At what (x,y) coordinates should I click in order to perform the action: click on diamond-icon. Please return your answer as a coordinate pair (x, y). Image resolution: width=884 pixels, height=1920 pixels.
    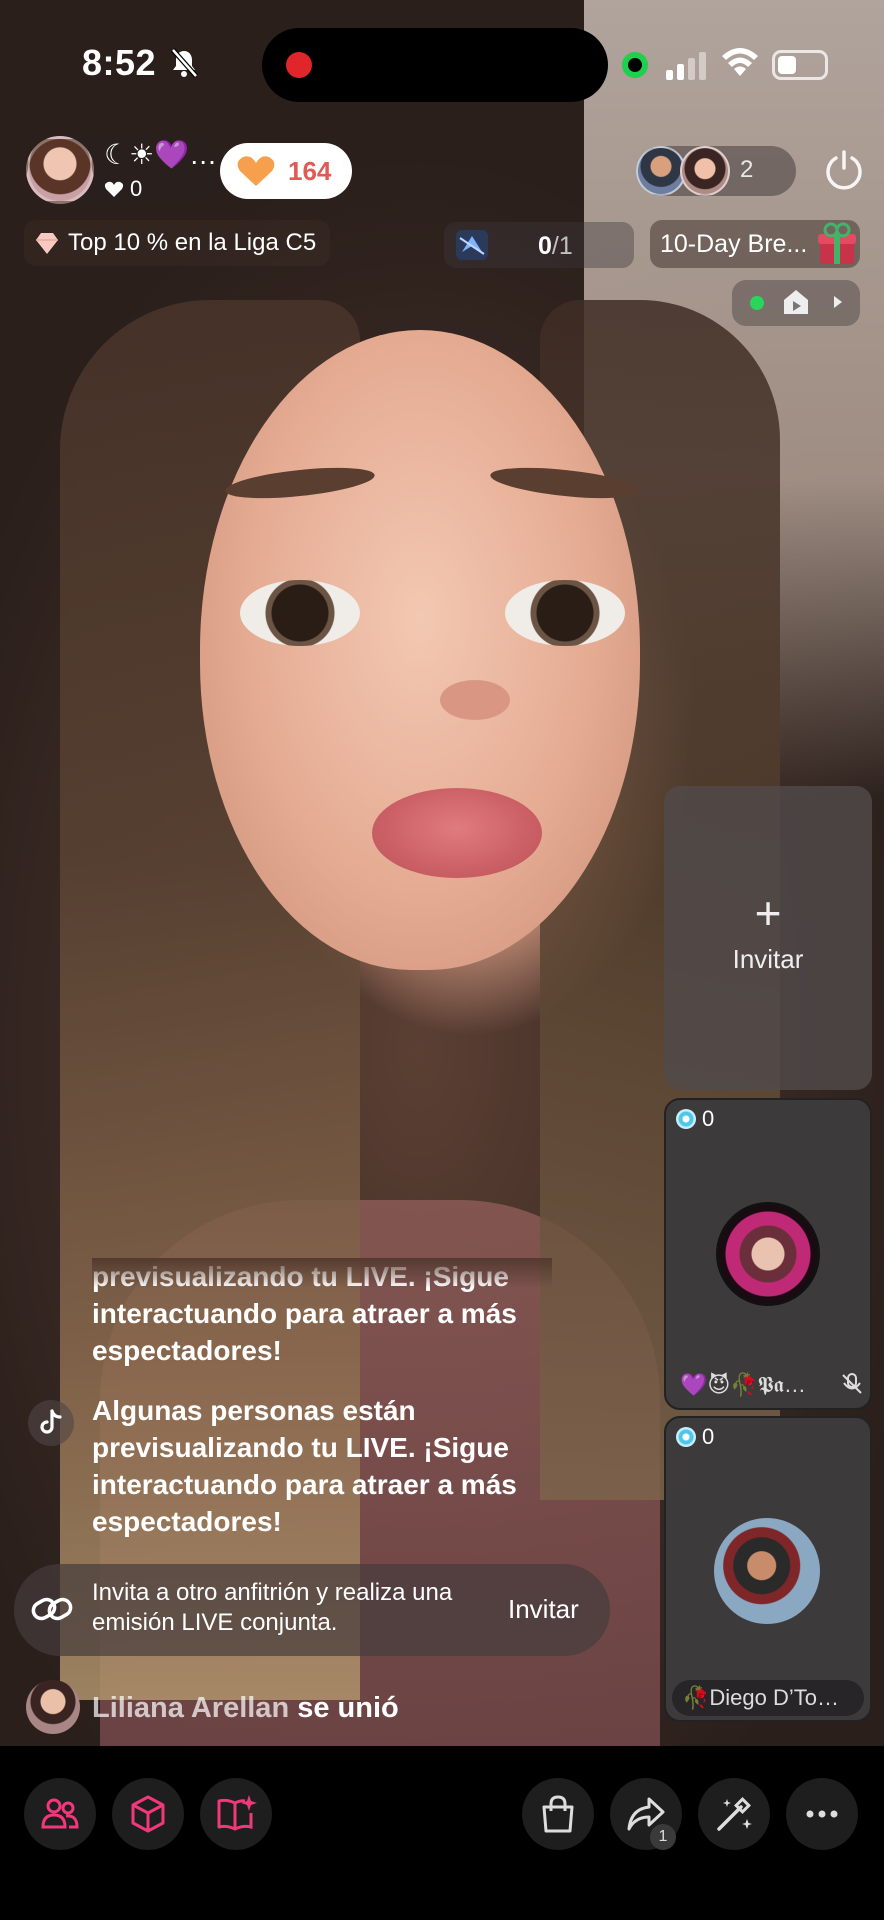
    Looking at the image, I should click on (47, 243).